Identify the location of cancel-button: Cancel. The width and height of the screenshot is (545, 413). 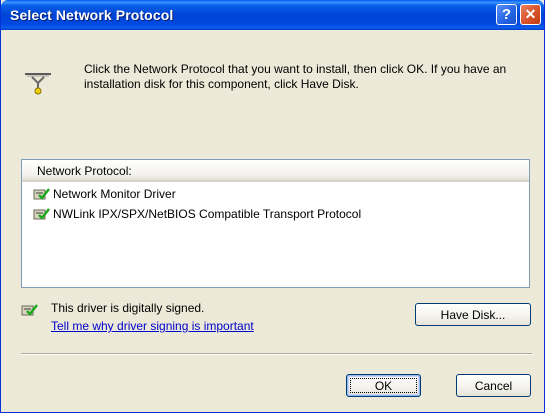
(493, 385).